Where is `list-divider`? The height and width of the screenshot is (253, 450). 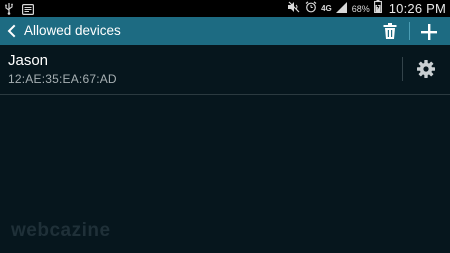 list-divider is located at coordinates (225, 94).